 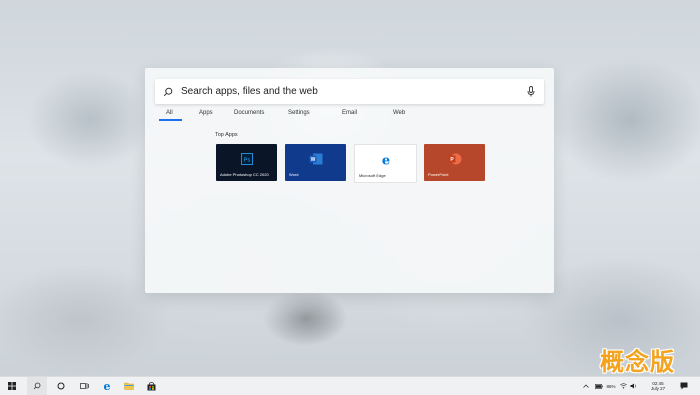 I want to click on tab-documents: Documents, so click(x=249, y=113).